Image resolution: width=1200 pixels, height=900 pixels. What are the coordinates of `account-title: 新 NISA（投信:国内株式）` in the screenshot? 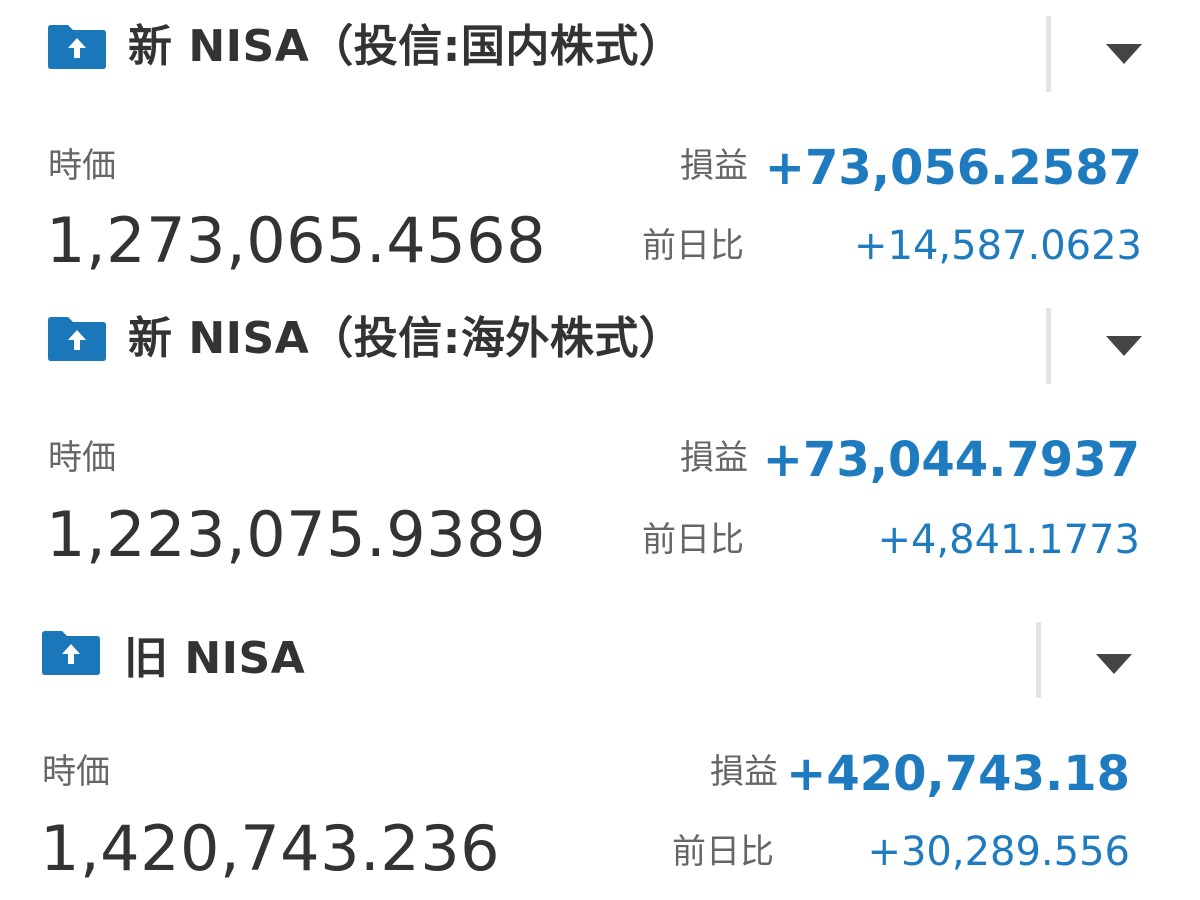 It's located at (406, 46).